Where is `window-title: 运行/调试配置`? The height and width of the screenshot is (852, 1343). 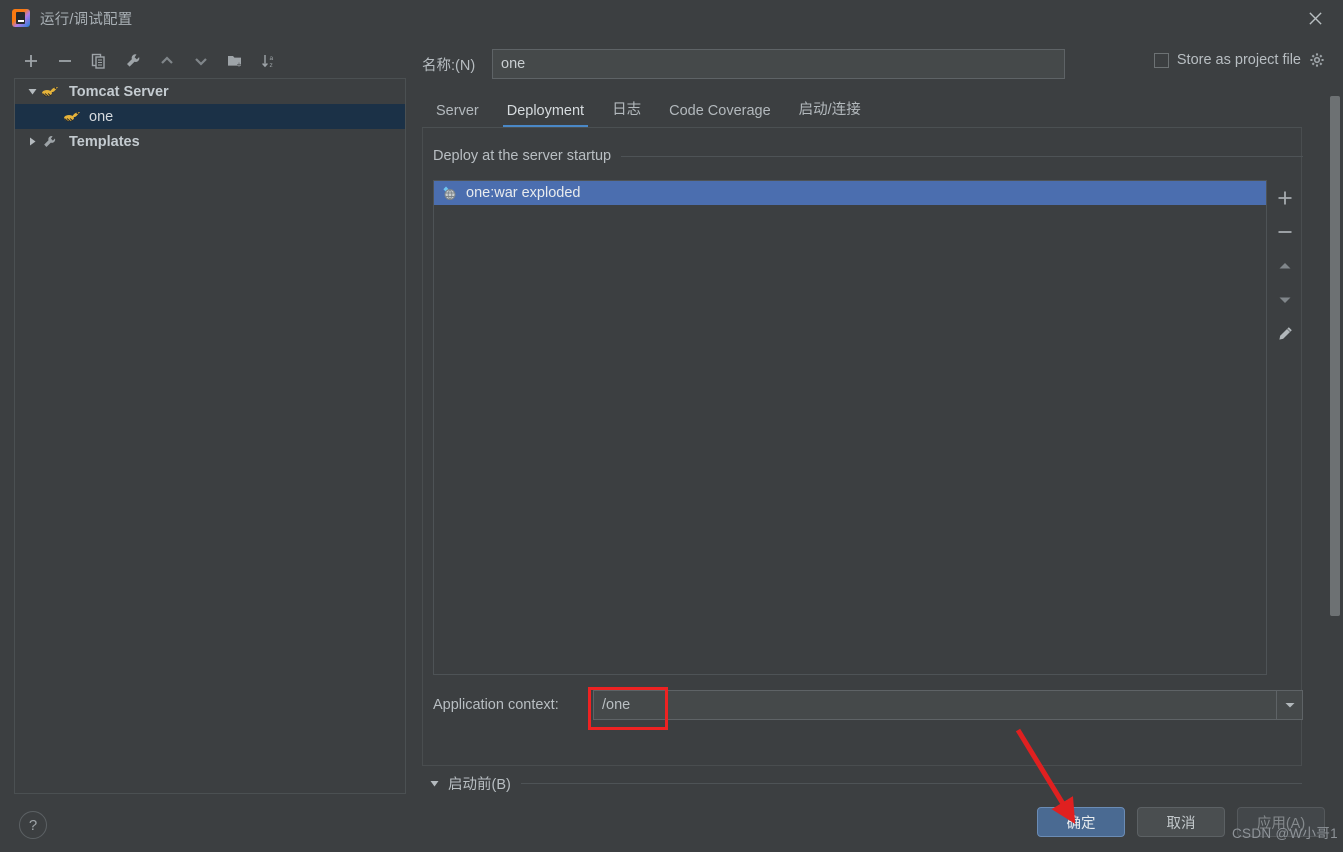
window-title: 运行/调试配置 is located at coordinates (86, 19).